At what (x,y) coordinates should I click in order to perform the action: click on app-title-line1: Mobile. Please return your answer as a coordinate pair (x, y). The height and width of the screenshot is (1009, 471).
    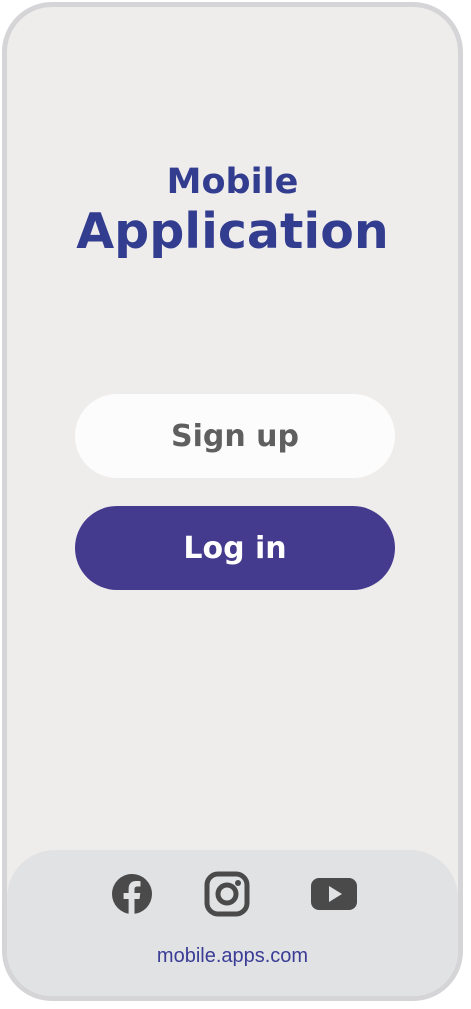
    Looking at the image, I should click on (232, 182).